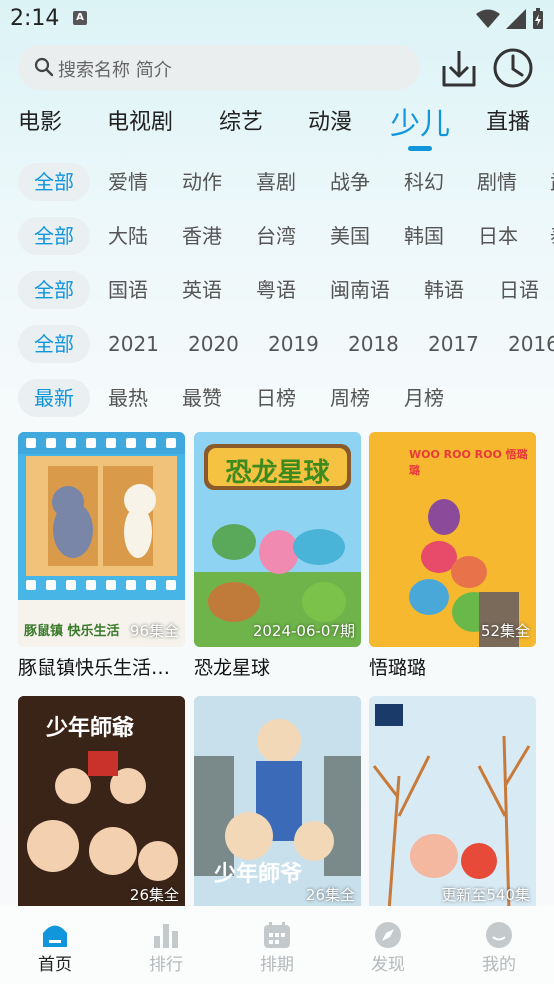 Image resolution: width=554 pixels, height=984 pixels. I want to click on sort-chip: 日榜, so click(276, 398).